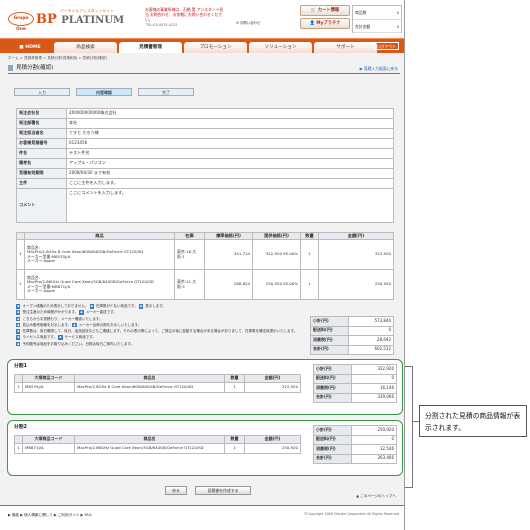 The image size is (530, 530). What do you see at coordinates (176, 490) in the screenshot?
I see `back-button: 戻る` at bounding box center [176, 490].